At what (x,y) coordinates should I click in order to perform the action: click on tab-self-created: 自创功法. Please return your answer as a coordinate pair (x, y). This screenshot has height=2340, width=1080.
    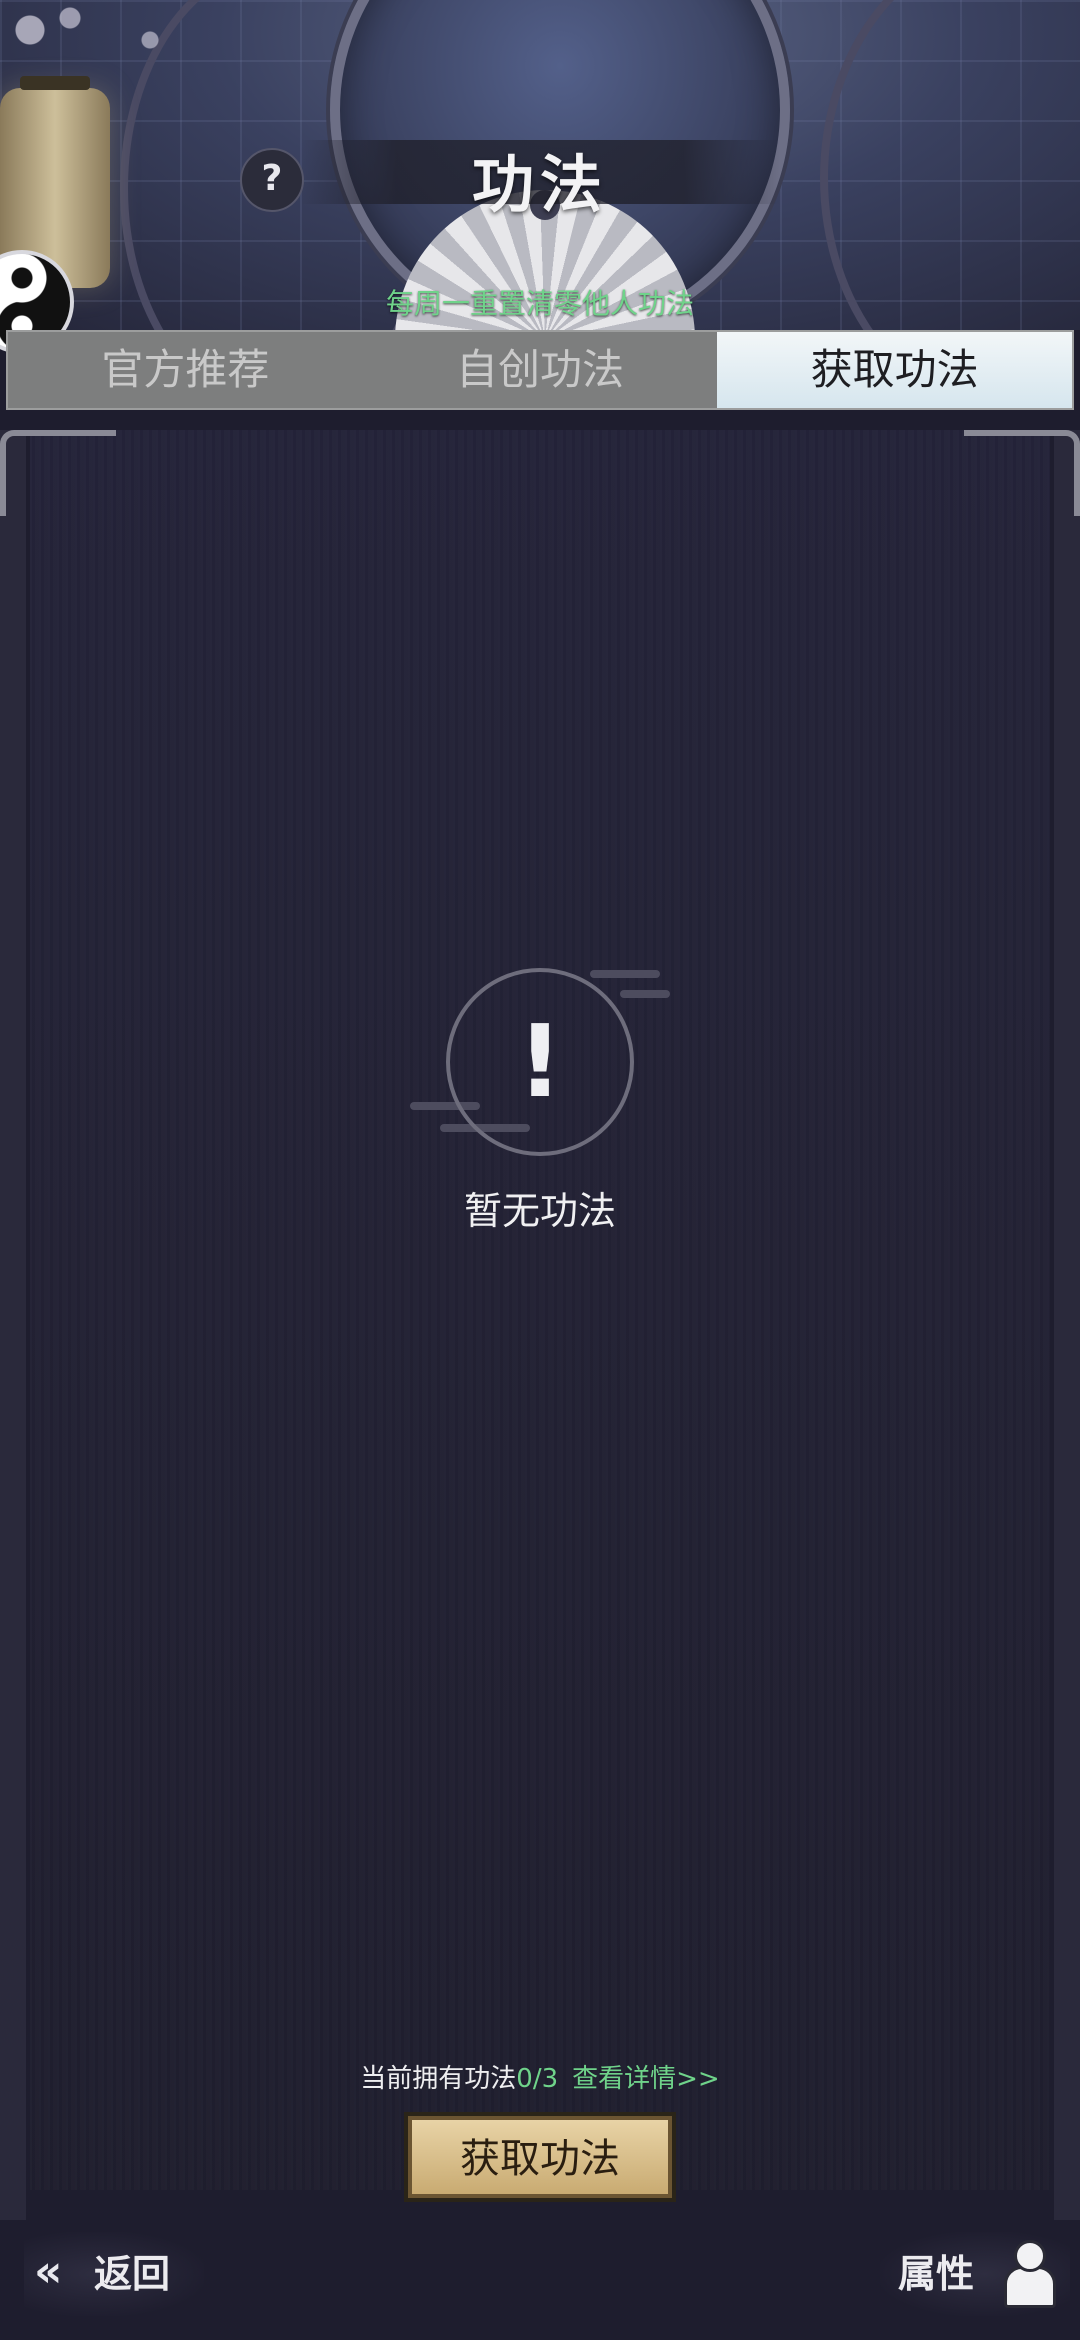
    Looking at the image, I should click on (540, 370).